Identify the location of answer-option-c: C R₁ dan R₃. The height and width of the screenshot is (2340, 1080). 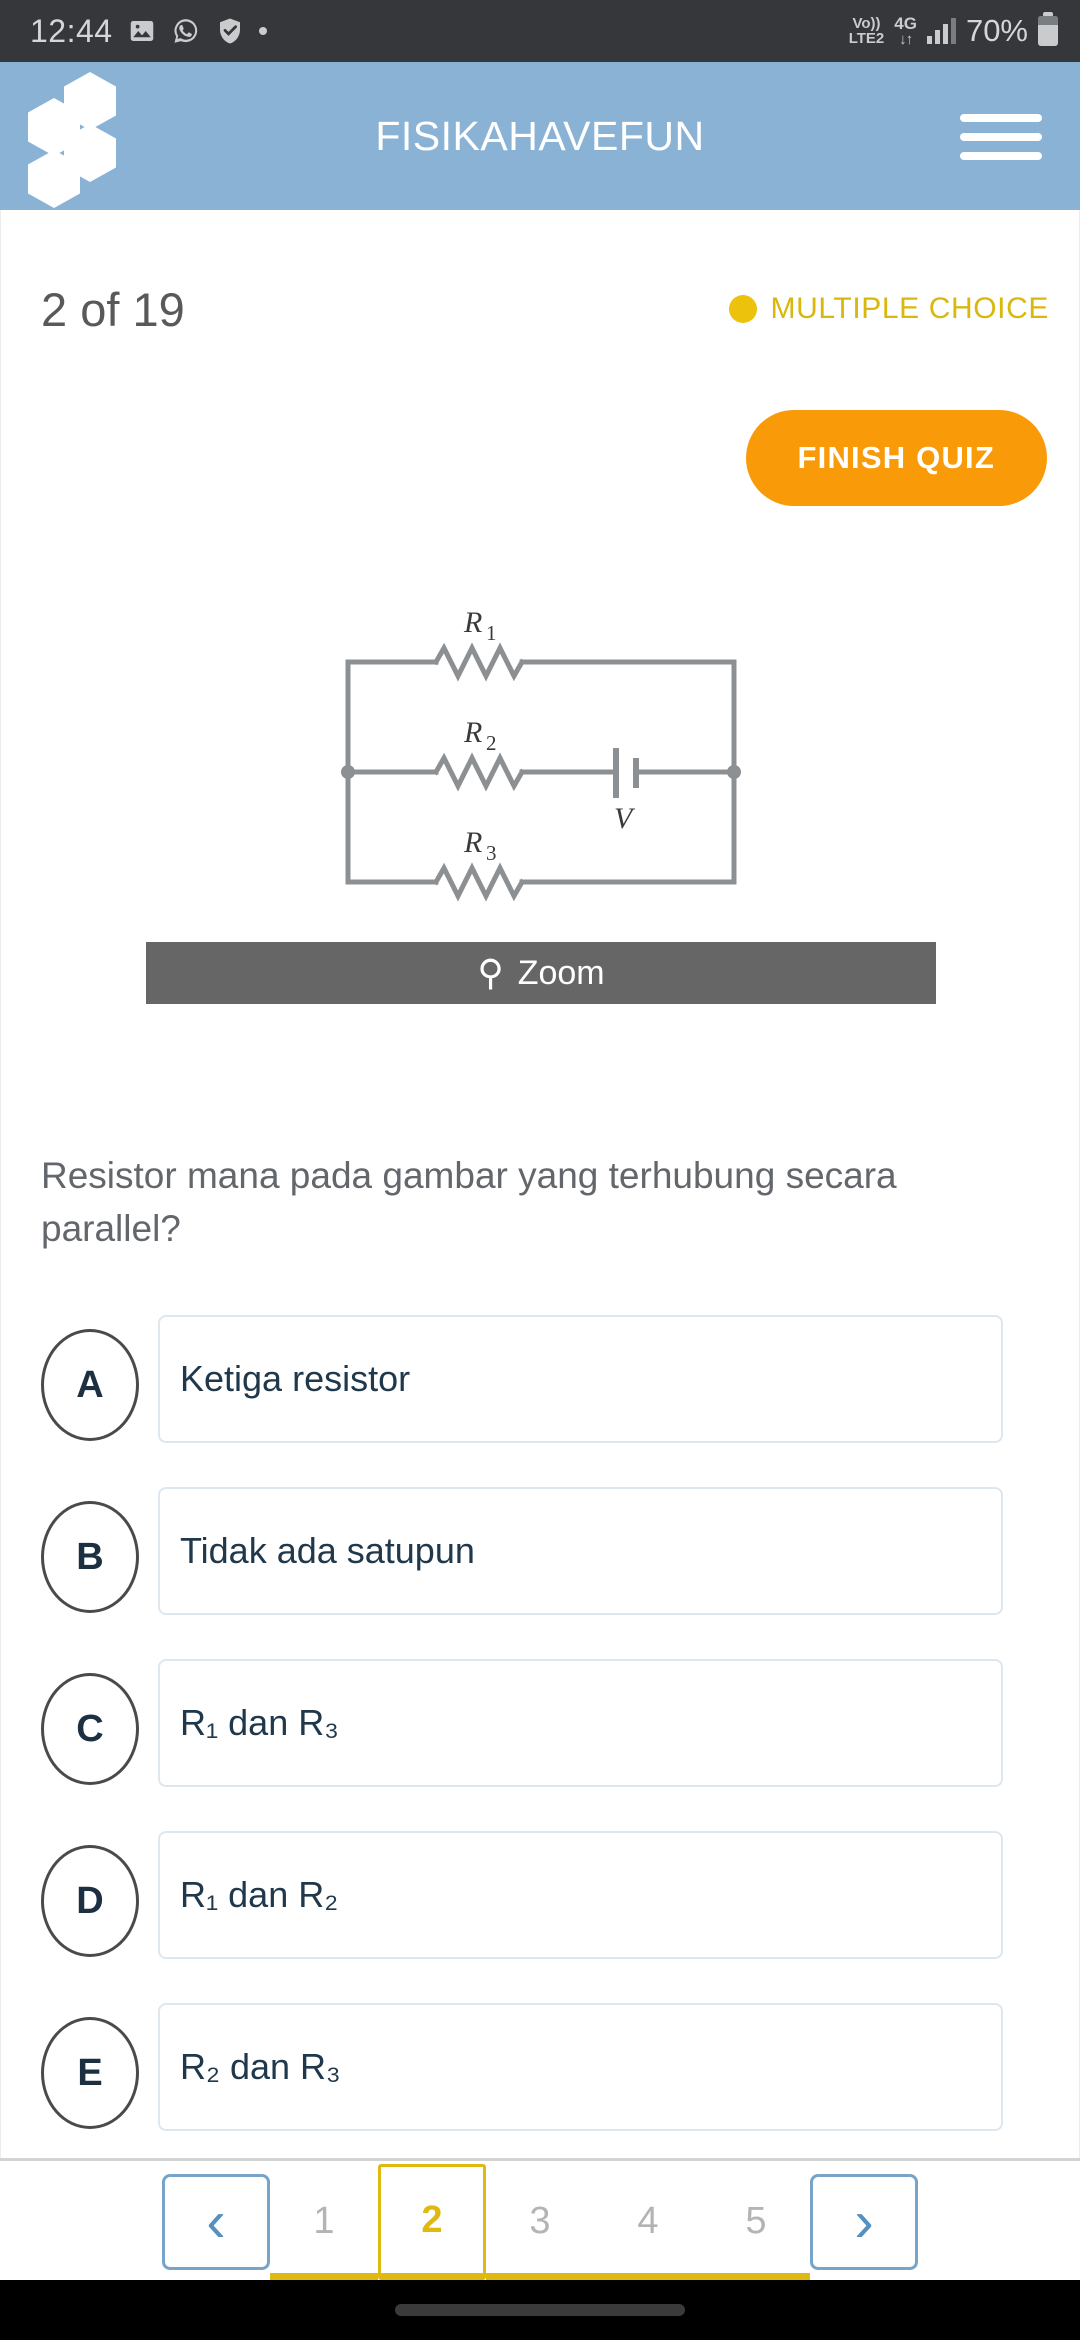
(540, 1730).